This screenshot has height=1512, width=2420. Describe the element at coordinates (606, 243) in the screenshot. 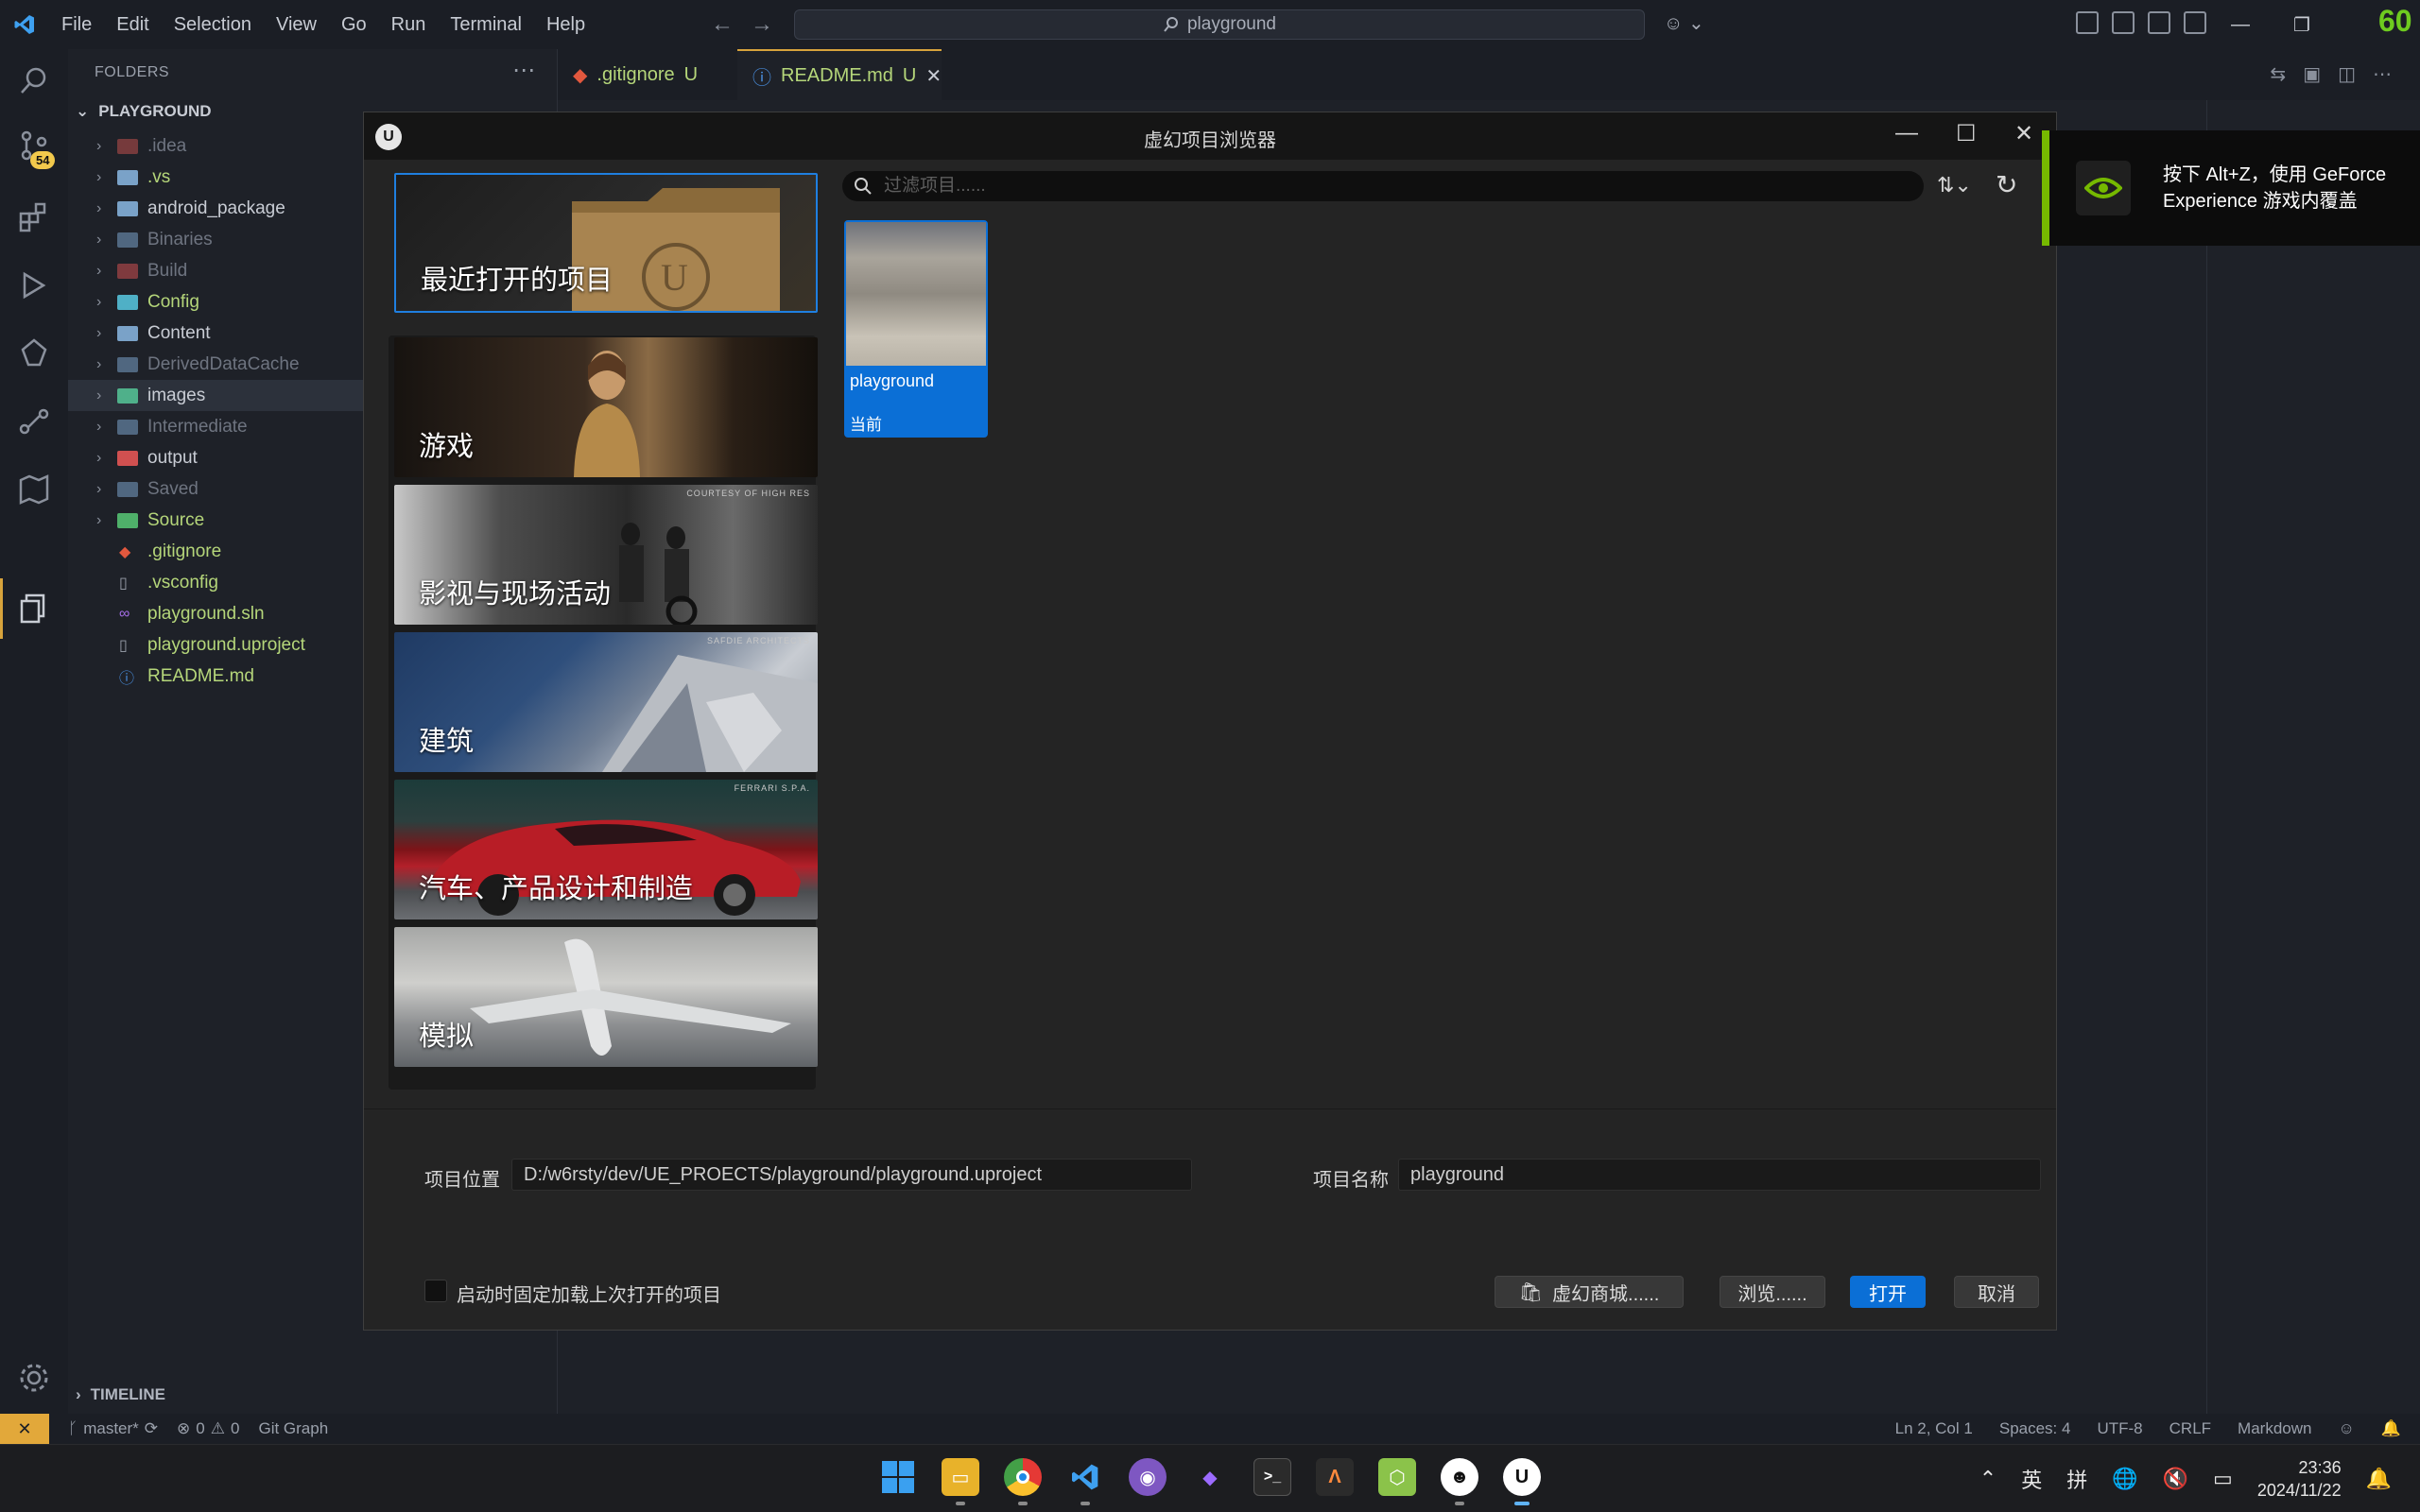

I see `category-recent-projects: U 最近打开的项目` at that location.